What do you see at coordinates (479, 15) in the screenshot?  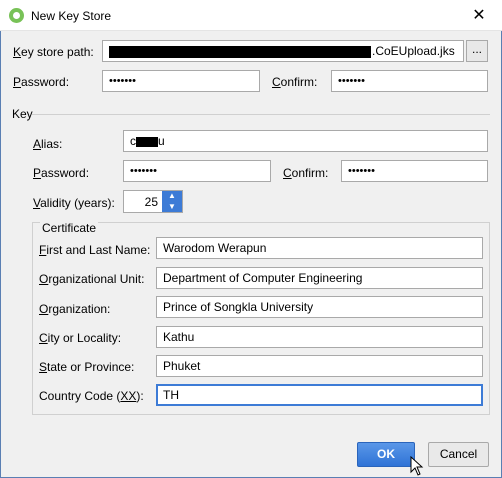 I see `close-icon: ✕` at bounding box center [479, 15].